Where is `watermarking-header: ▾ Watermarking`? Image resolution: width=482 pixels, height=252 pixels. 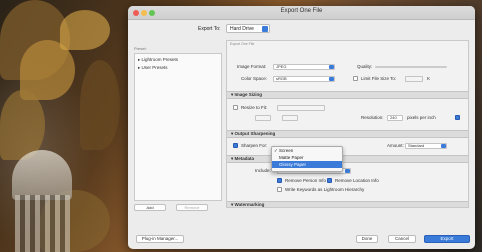
watermarking-header: ▾ Watermarking is located at coordinates (347, 204).